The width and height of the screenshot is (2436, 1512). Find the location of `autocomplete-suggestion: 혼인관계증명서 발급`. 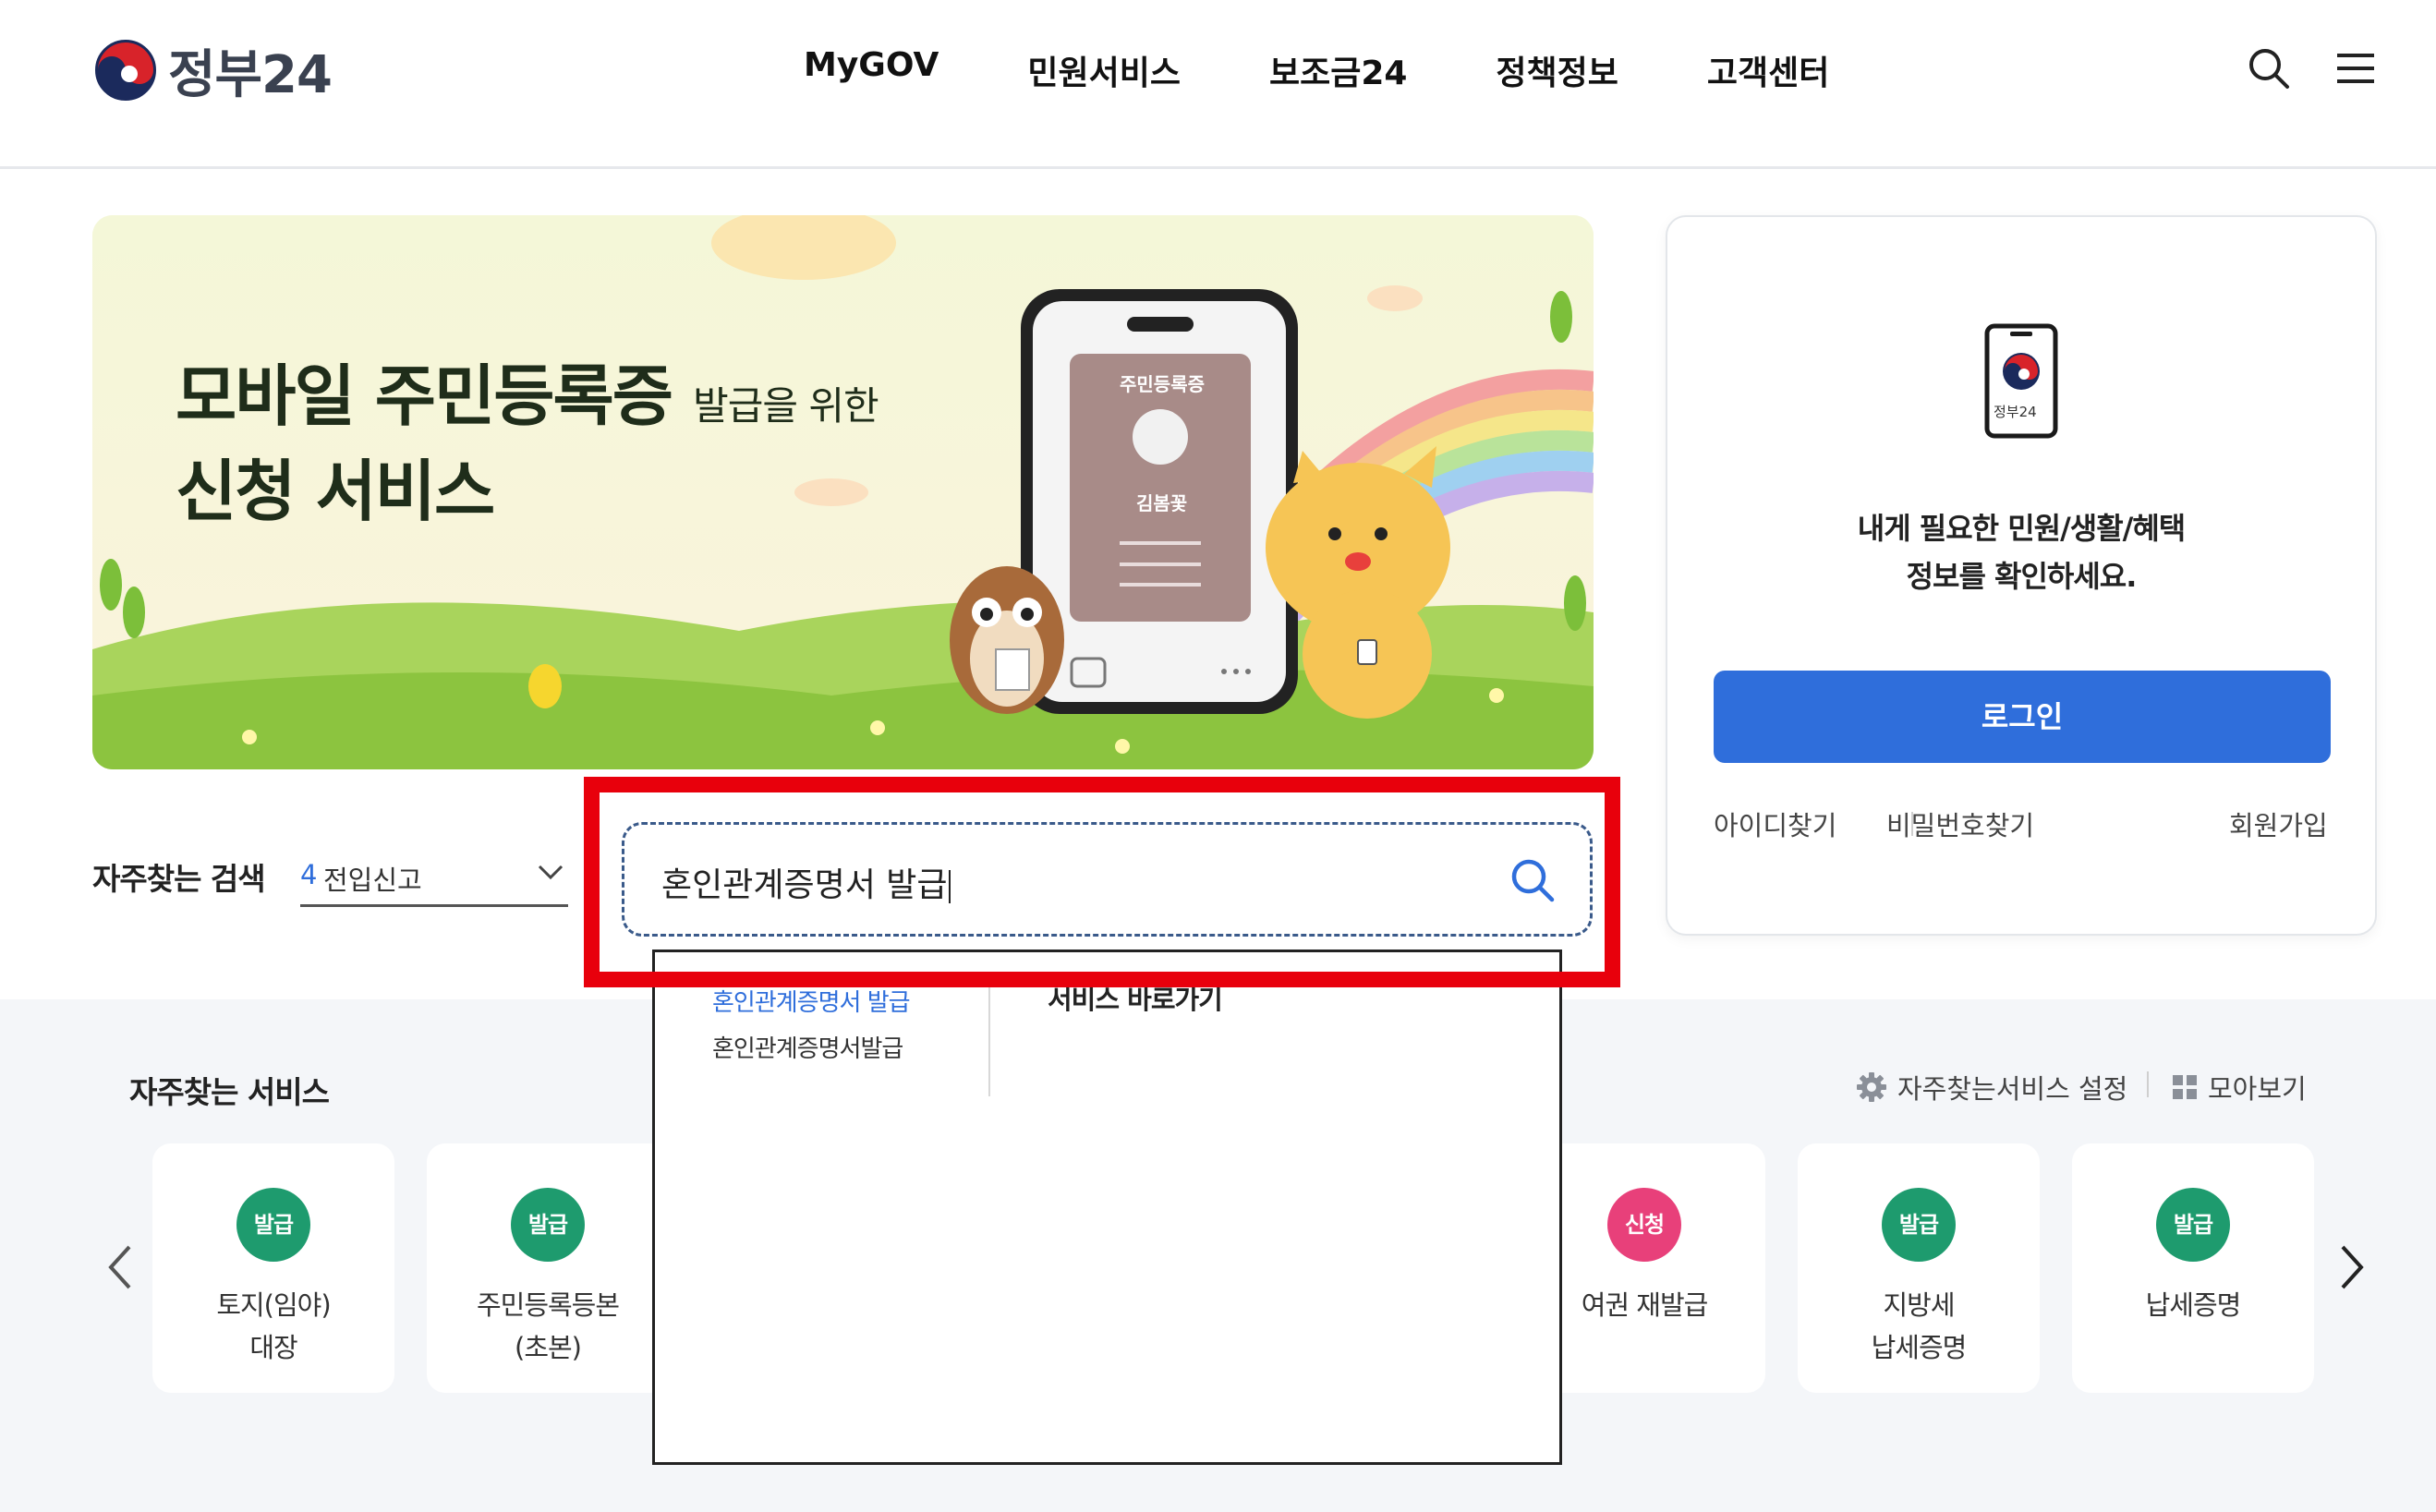

autocomplete-suggestion: 혼인관계증명서 발급 is located at coordinates (811, 1001).